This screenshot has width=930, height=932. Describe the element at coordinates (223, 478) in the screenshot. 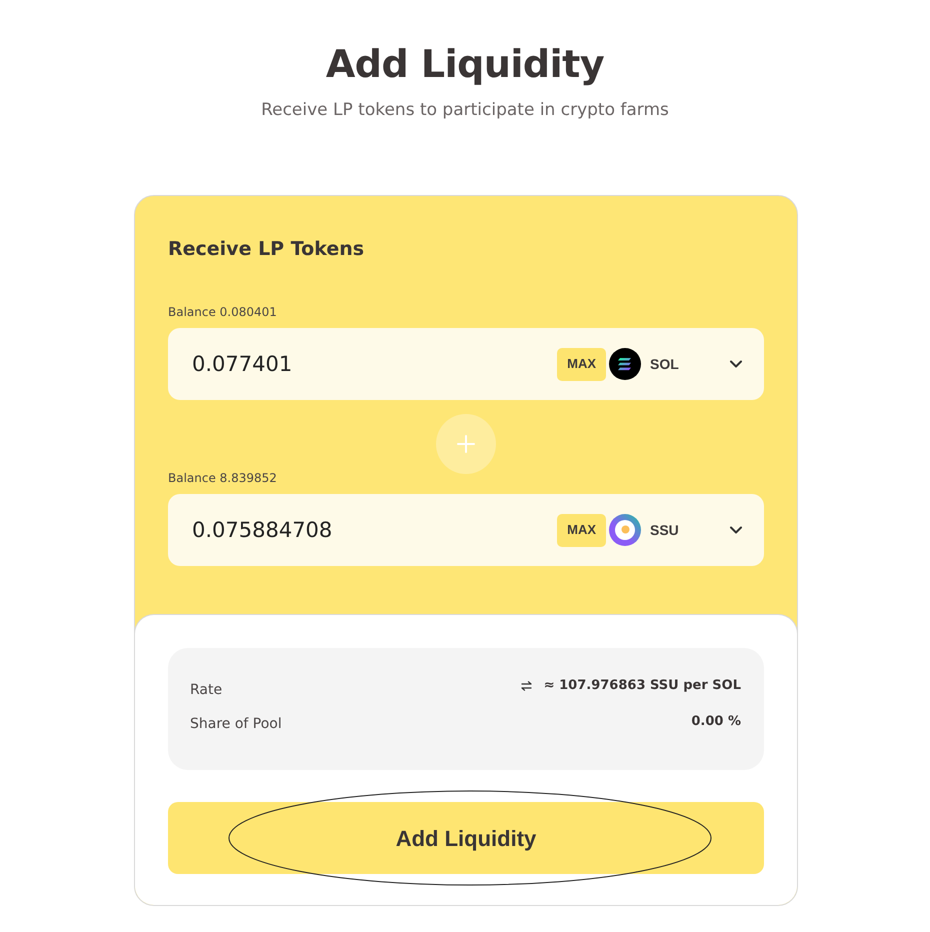

I see `balance-label: Balance 8.839852` at that location.